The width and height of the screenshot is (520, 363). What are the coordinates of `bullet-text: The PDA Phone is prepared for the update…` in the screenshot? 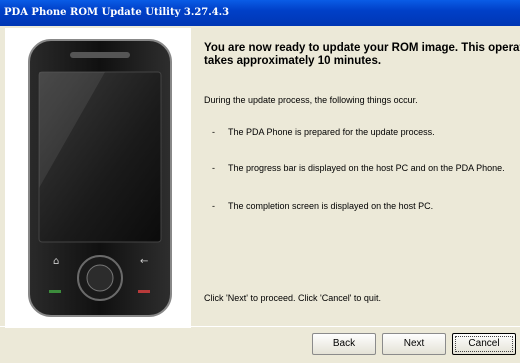 It's located at (331, 132).